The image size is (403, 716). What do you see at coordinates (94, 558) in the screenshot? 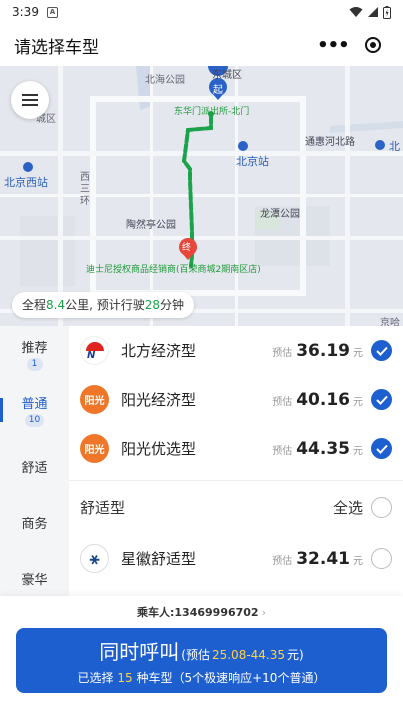
I see `xinghui-logo-icon: ⚹` at bounding box center [94, 558].